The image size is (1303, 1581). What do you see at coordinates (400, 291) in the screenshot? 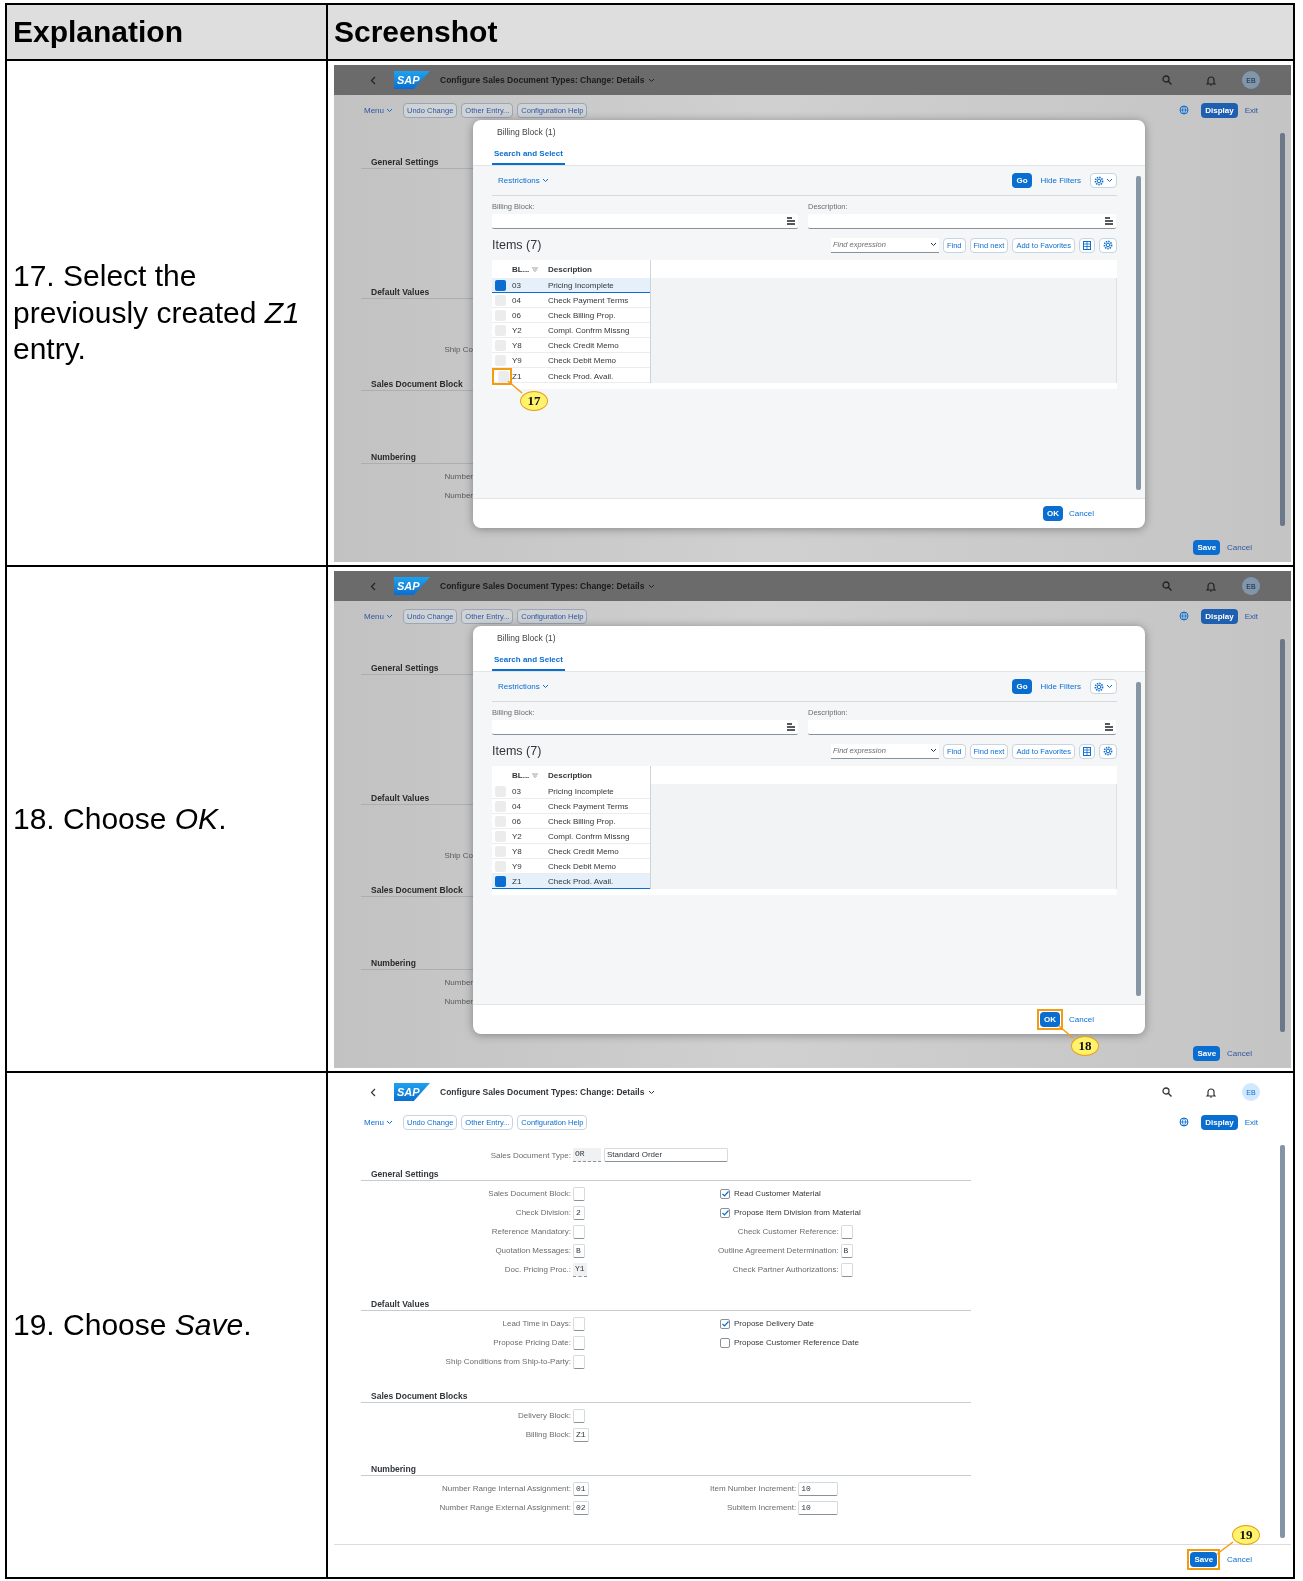
I see `section-title: Default Values` at bounding box center [400, 291].